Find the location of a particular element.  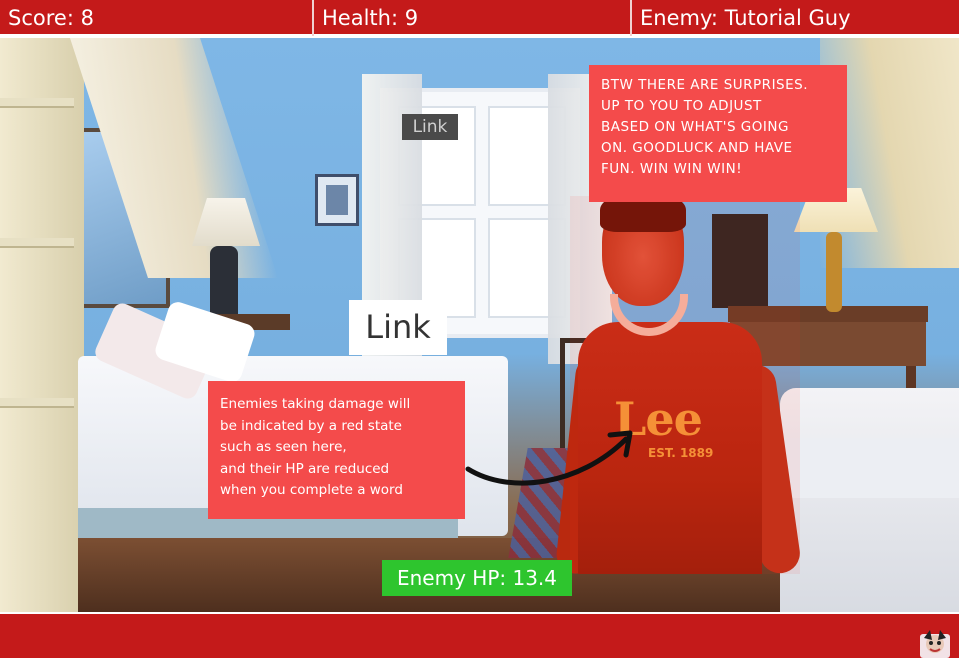

tip-line: FUN. WIN WIN WIN! is located at coordinates (672, 169).